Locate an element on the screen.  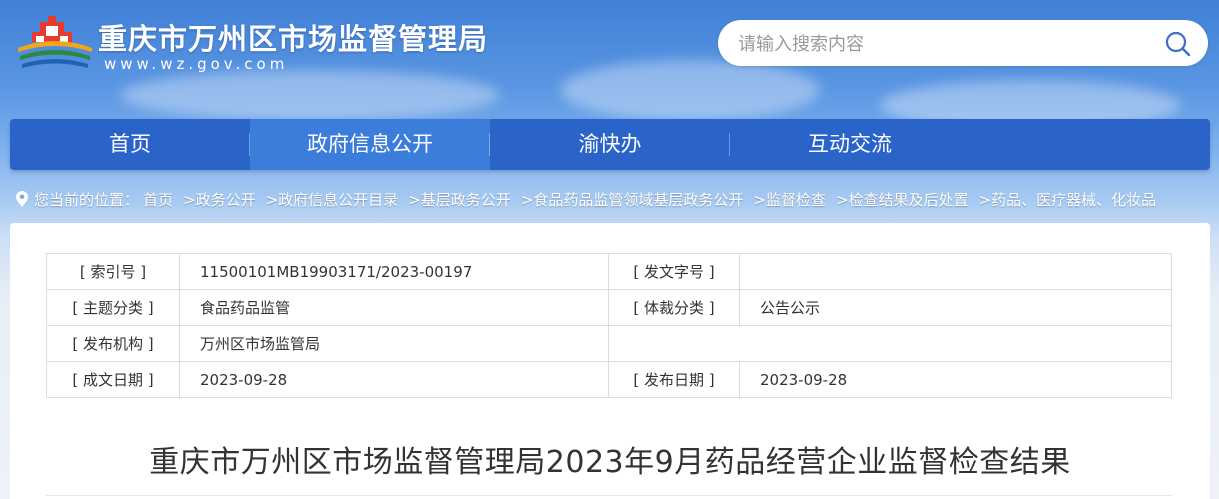
empty-cell is located at coordinates (890, 343).